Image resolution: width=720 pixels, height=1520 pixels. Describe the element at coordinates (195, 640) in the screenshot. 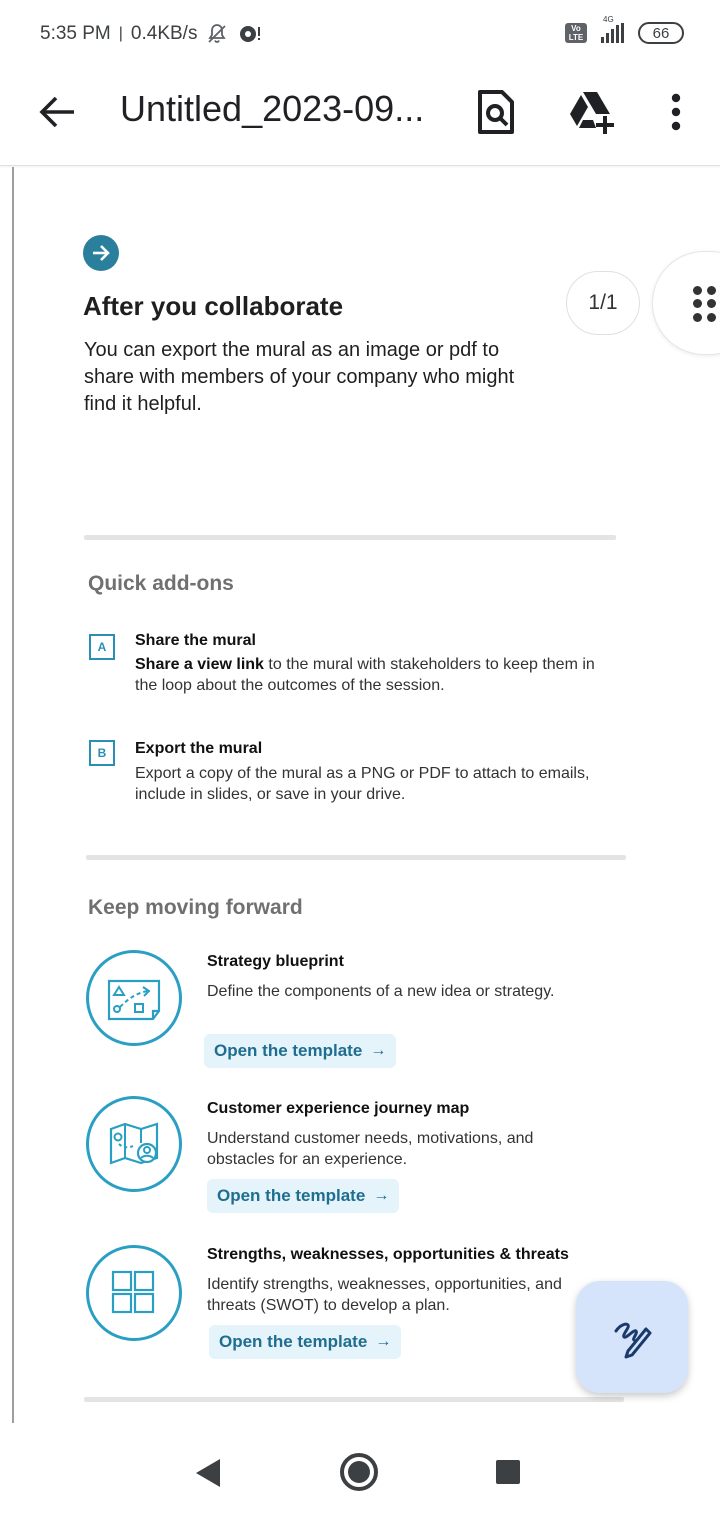

I see `addon-title: Share the mural` at that location.